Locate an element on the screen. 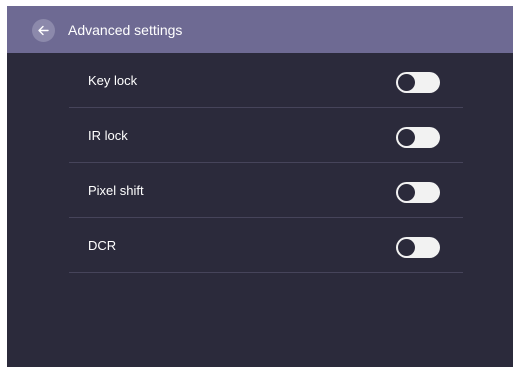 Image resolution: width=513 pixels, height=367 pixels. setting-row-dcr: DCR is located at coordinates (266, 245).